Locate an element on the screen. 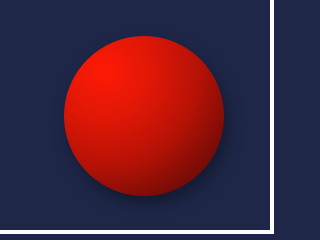 The height and width of the screenshot is (240, 320). right-edge-border is located at coordinates (272, 117).